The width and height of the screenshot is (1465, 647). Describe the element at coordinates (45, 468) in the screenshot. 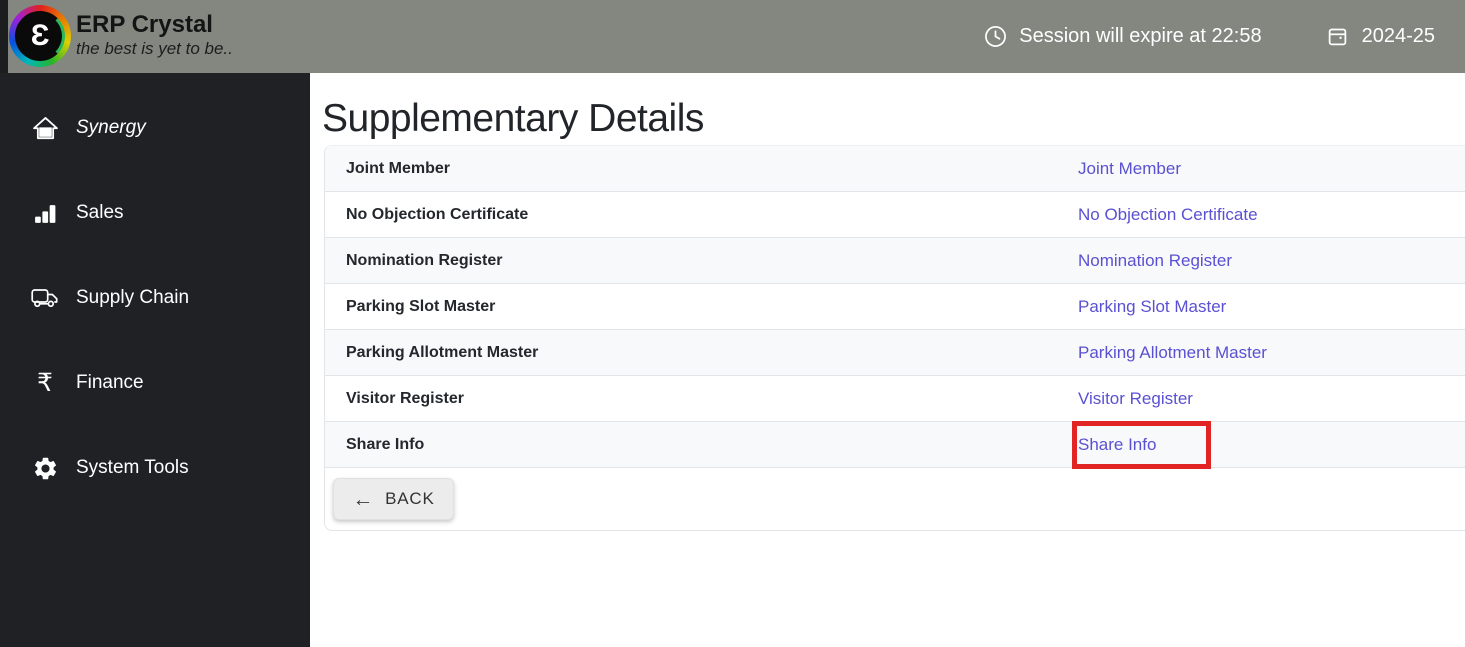

I see `gear-icon` at that location.